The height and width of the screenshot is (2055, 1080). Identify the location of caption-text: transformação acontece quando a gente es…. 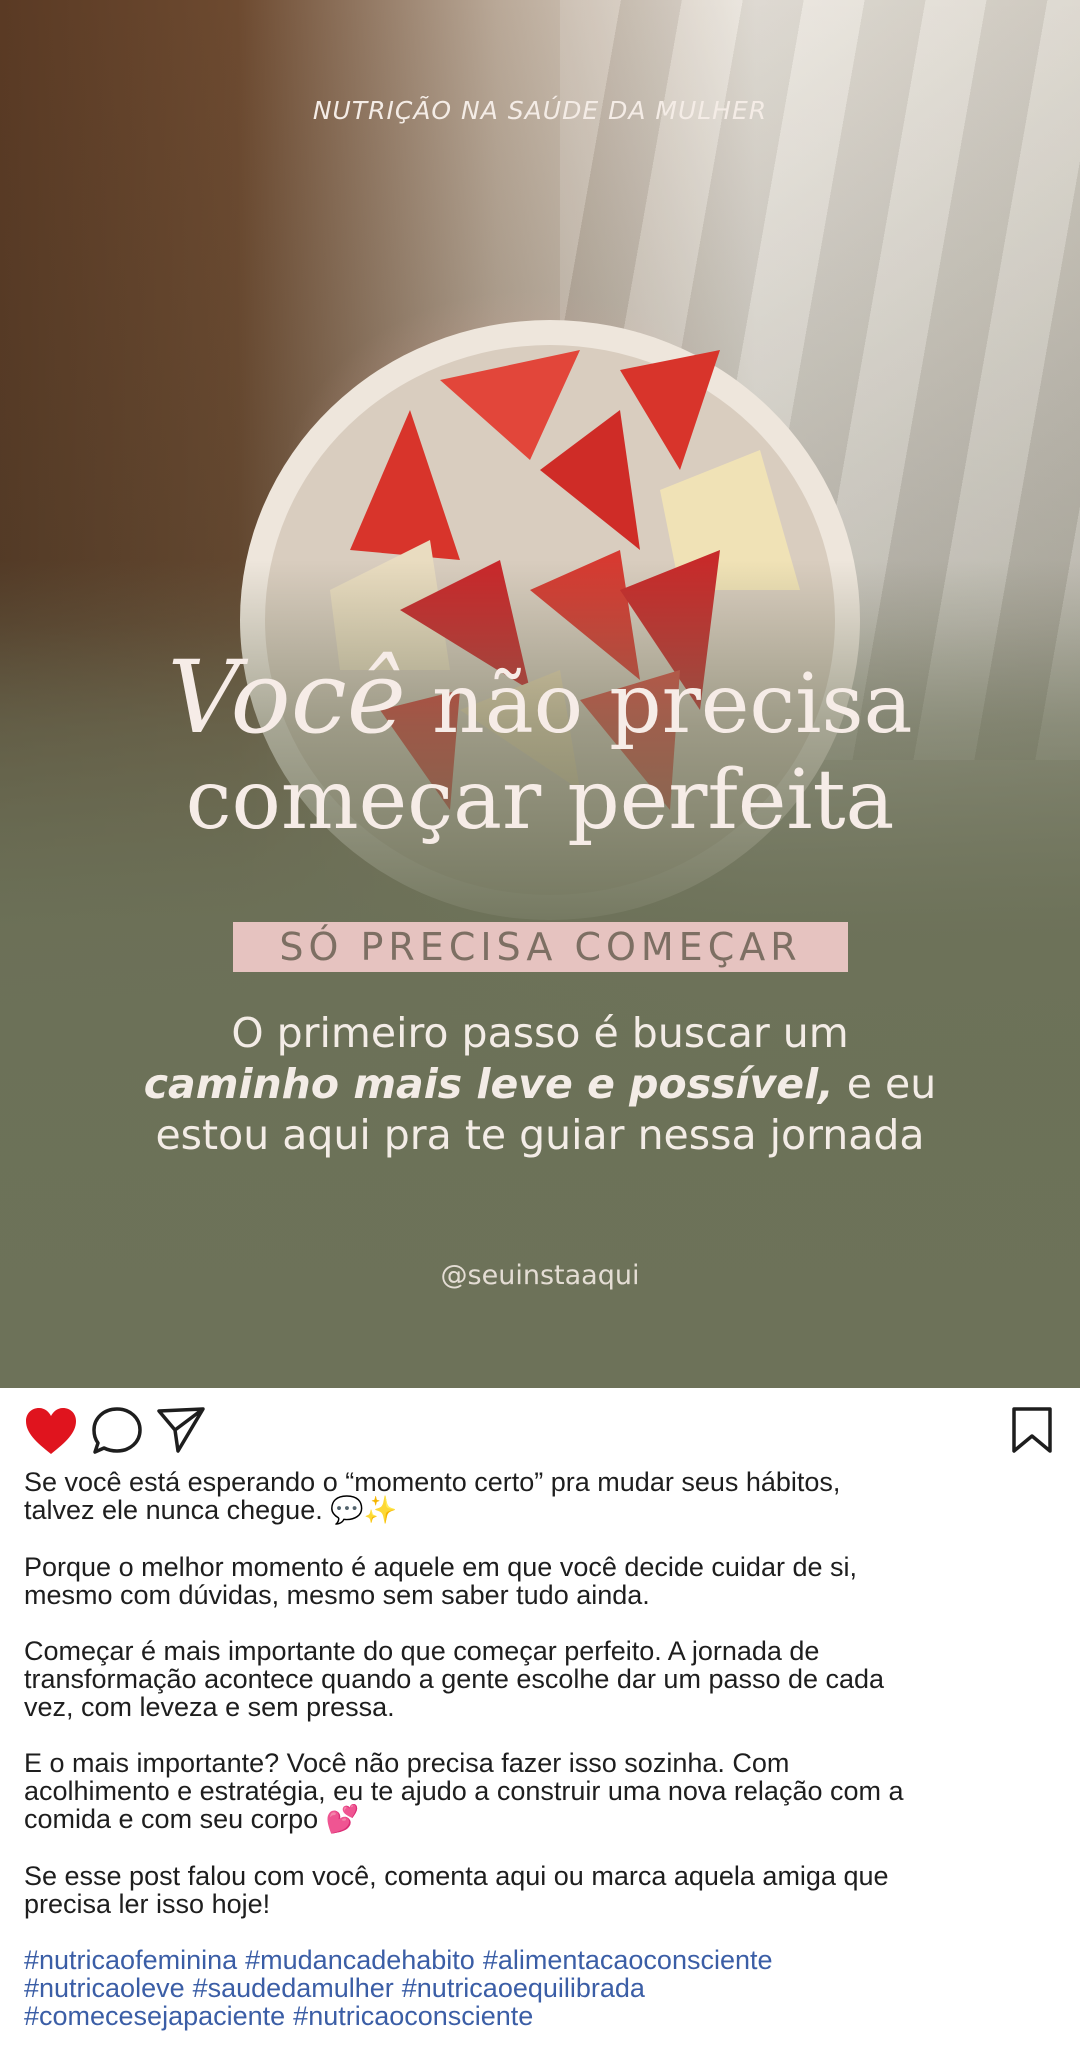
(454, 1679).